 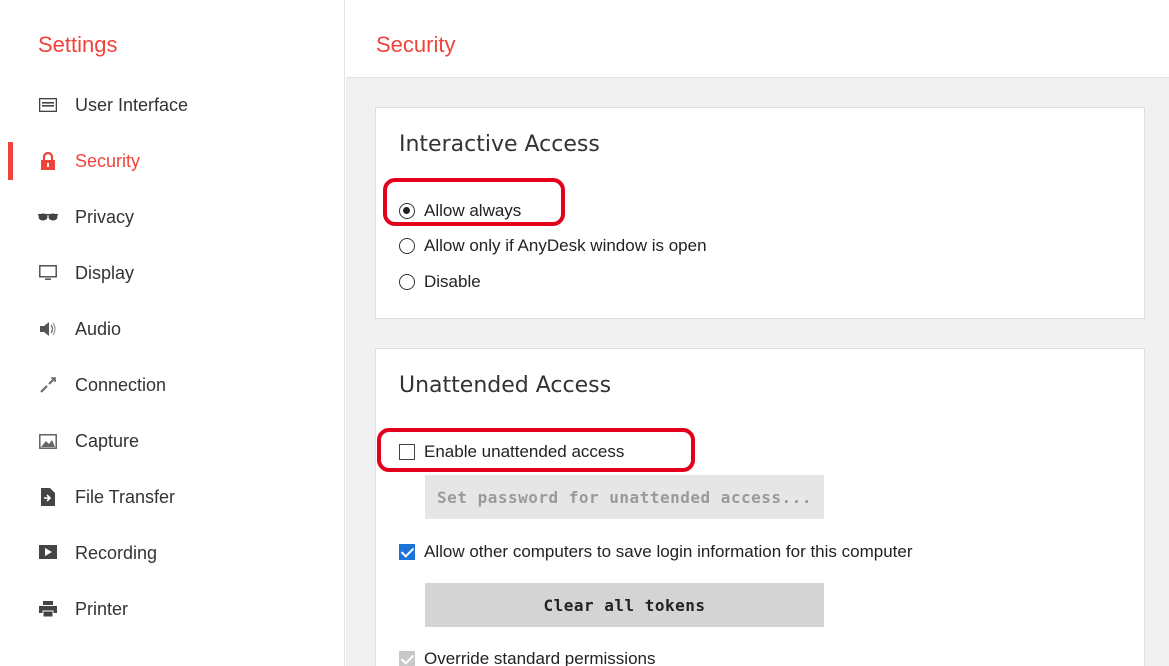 What do you see at coordinates (48, 273) in the screenshot?
I see `monitor-icon` at bounding box center [48, 273].